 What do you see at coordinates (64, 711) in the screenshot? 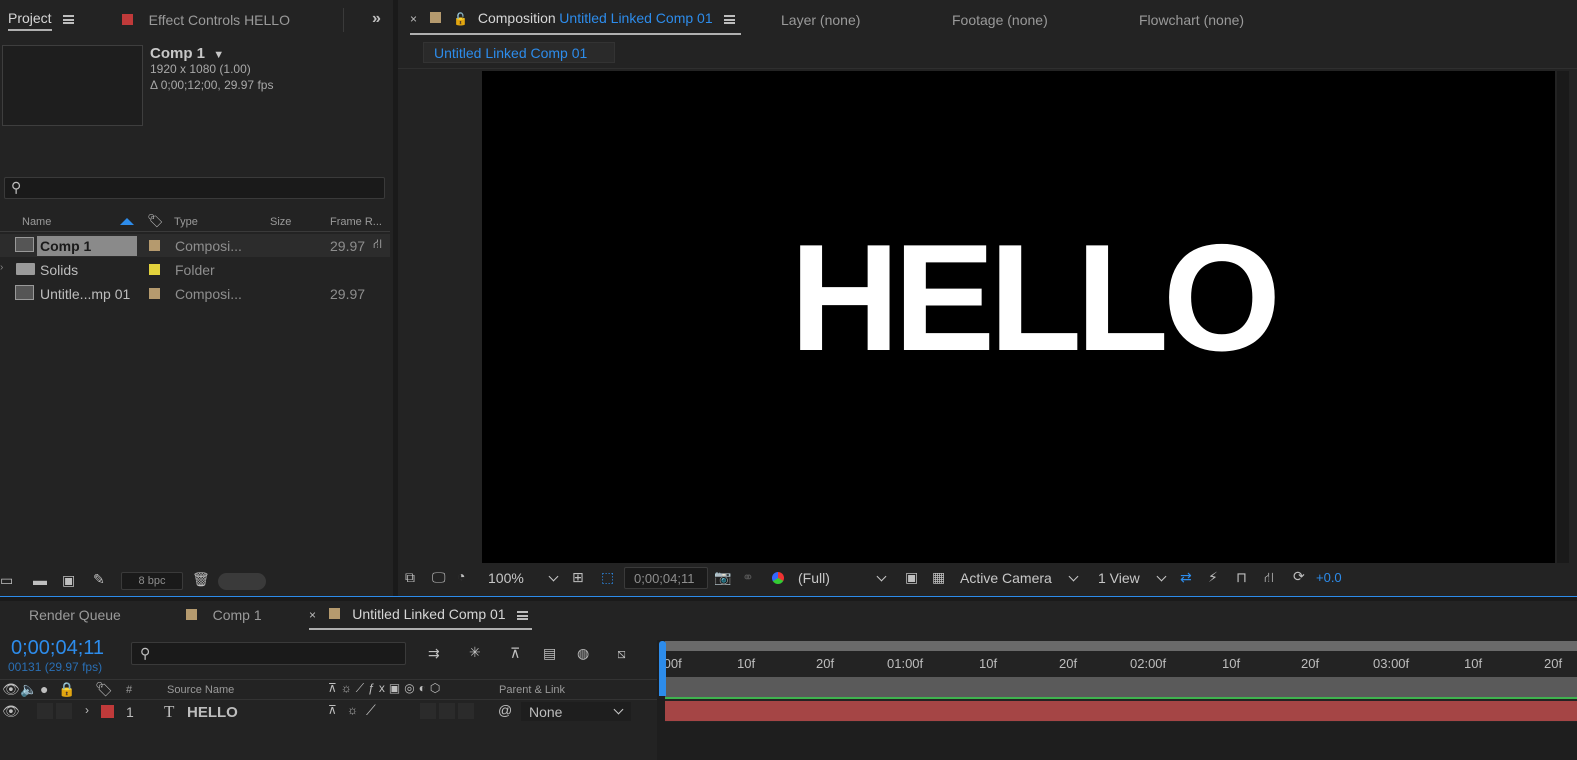
I see `solo-toggle` at bounding box center [64, 711].